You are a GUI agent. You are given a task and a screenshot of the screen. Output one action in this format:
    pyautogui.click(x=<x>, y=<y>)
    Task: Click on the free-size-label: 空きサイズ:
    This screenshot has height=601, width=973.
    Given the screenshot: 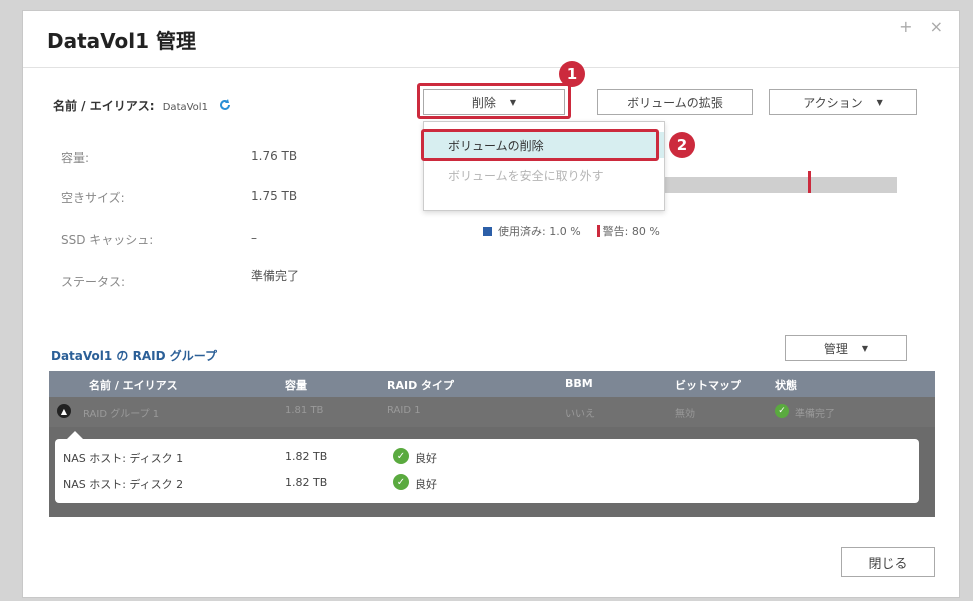 What is the action you would take?
    pyautogui.click(x=93, y=198)
    